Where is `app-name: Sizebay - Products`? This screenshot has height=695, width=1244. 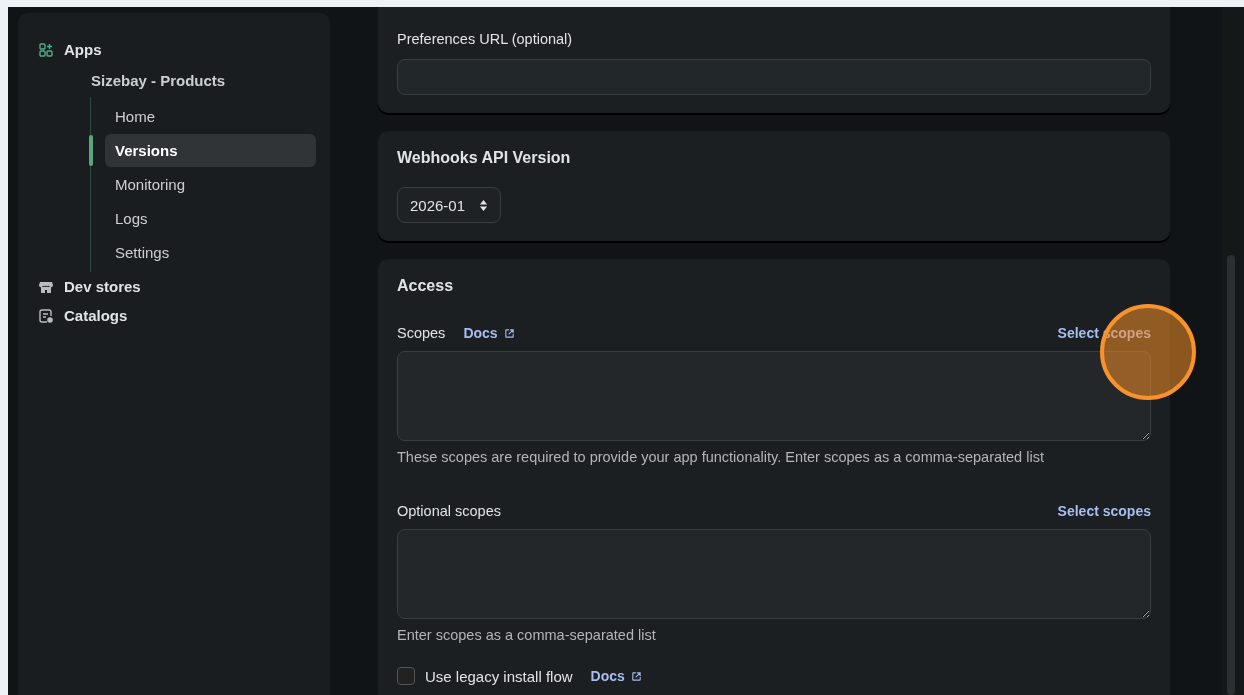 app-name: Sizebay - Products is located at coordinates (175, 80).